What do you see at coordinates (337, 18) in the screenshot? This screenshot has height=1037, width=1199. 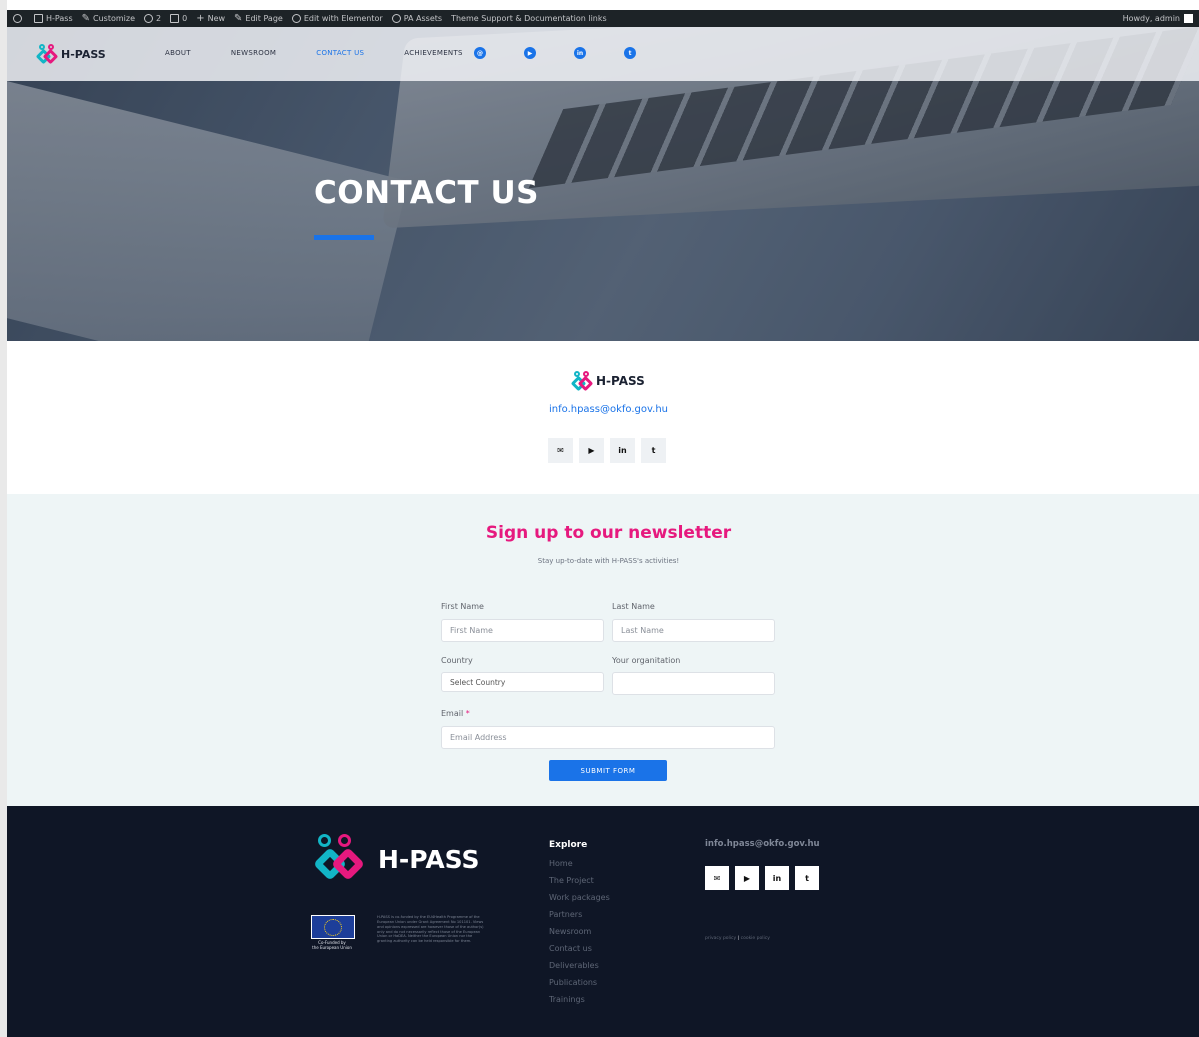 I see `admin-elementor: Edit with Elementor` at bounding box center [337, 18].